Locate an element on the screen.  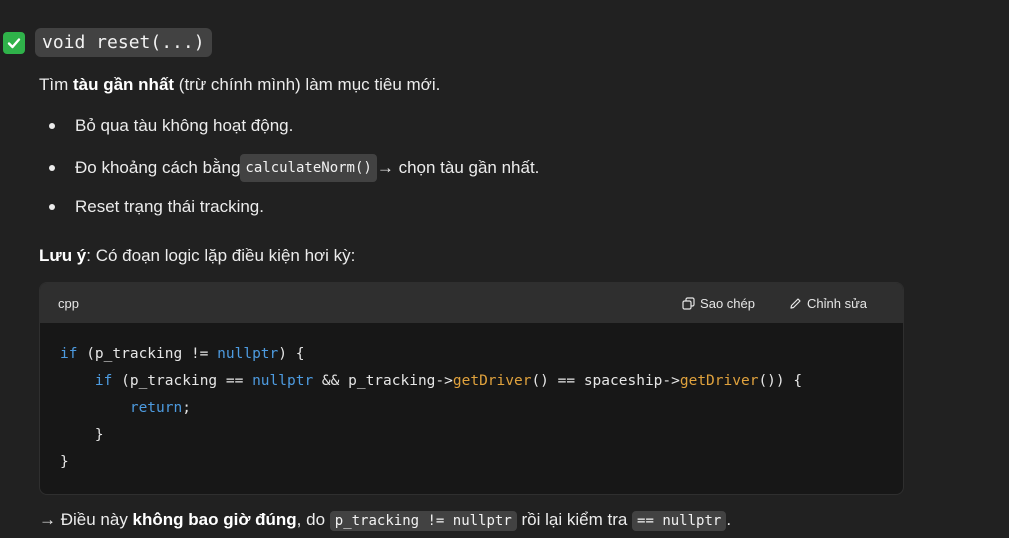
list-item-text: Bỏ qua tàu không hoạt động. is located at coordinates (184, 125).